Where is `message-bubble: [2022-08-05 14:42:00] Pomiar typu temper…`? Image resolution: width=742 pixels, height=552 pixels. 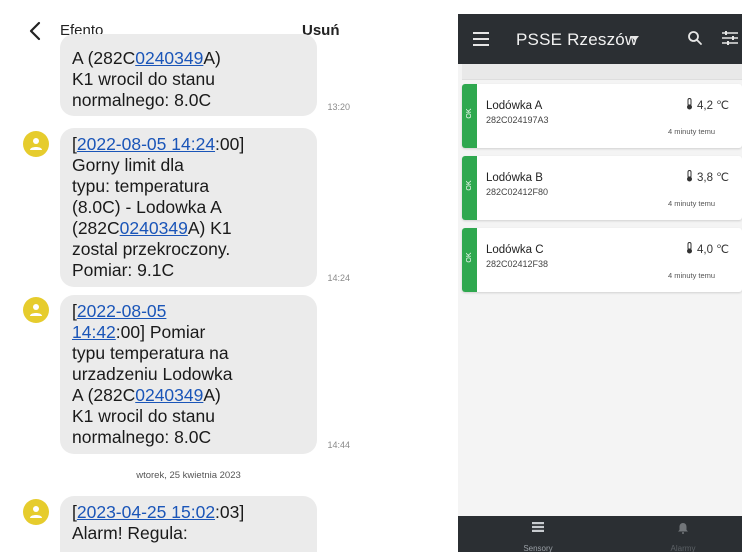
message-bubble: [2022-08-05 14:42:00] Pomiar typu temper… is located at coordinates (205, 374).